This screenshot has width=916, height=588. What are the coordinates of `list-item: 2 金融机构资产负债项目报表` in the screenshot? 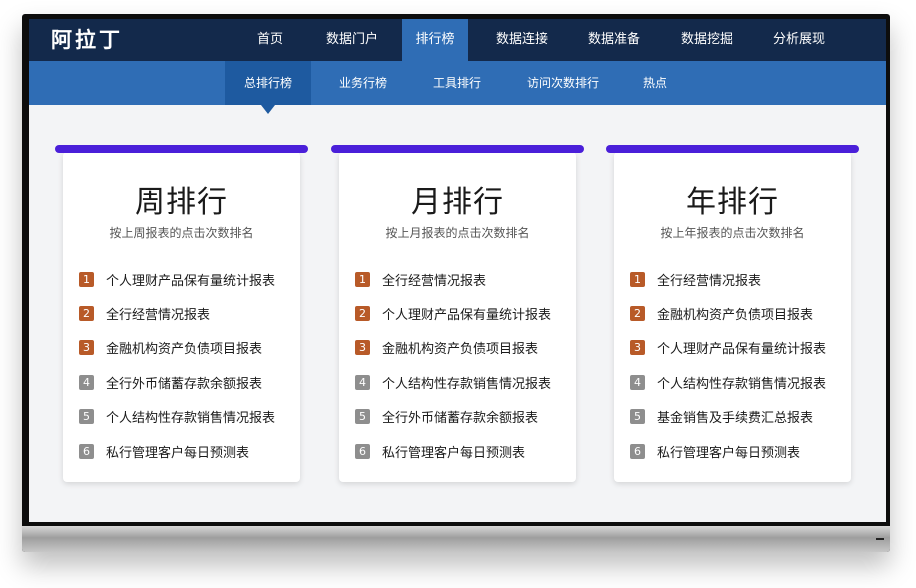 It's located at (737, 313).